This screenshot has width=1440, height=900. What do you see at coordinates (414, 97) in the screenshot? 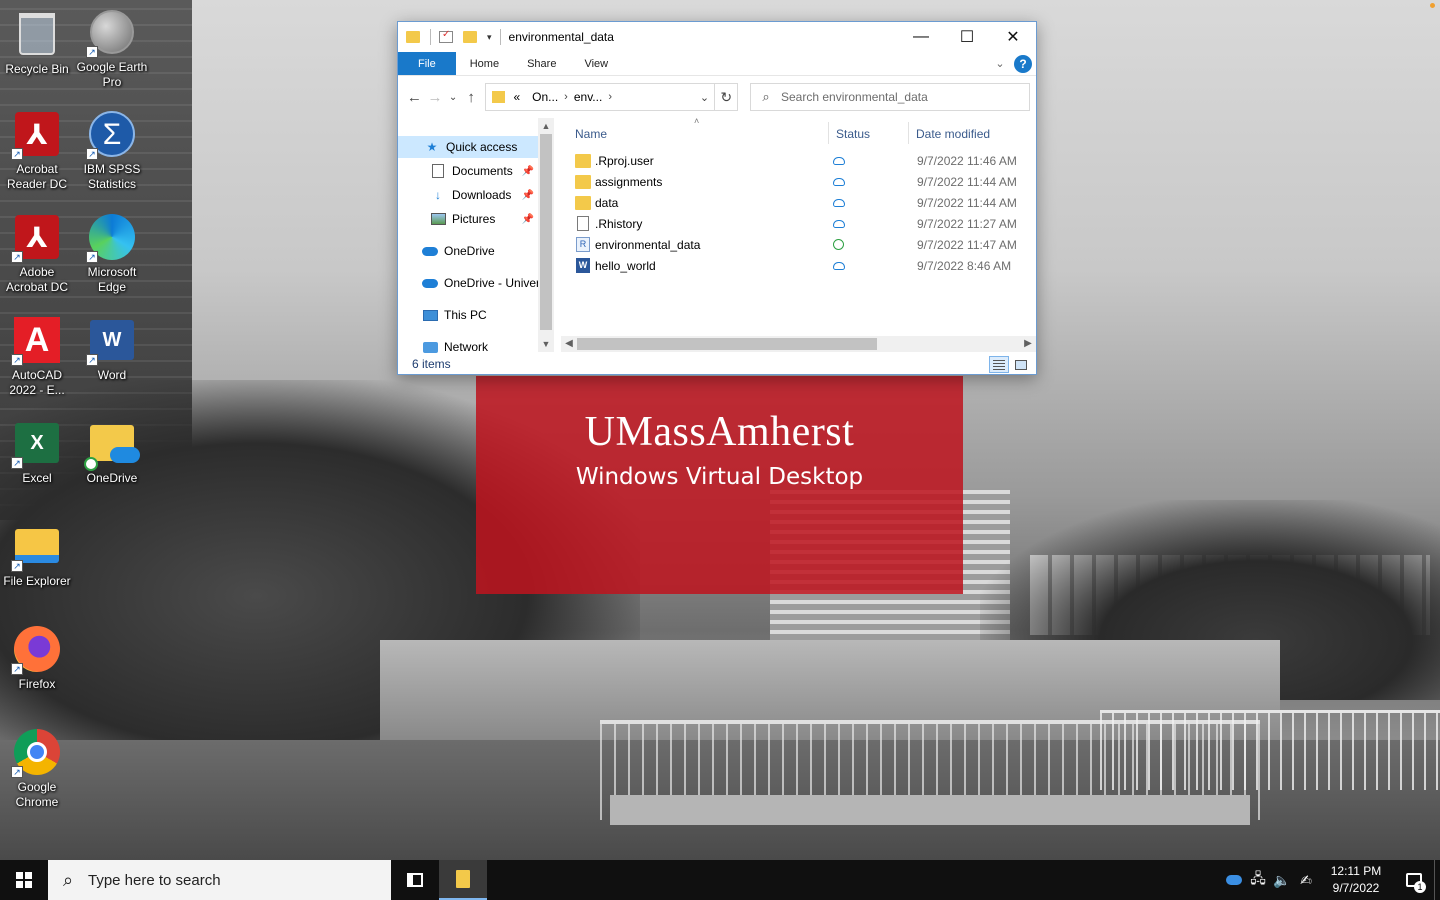
I see `back-arrow-icon: ←` at bounding box center [414, 97].